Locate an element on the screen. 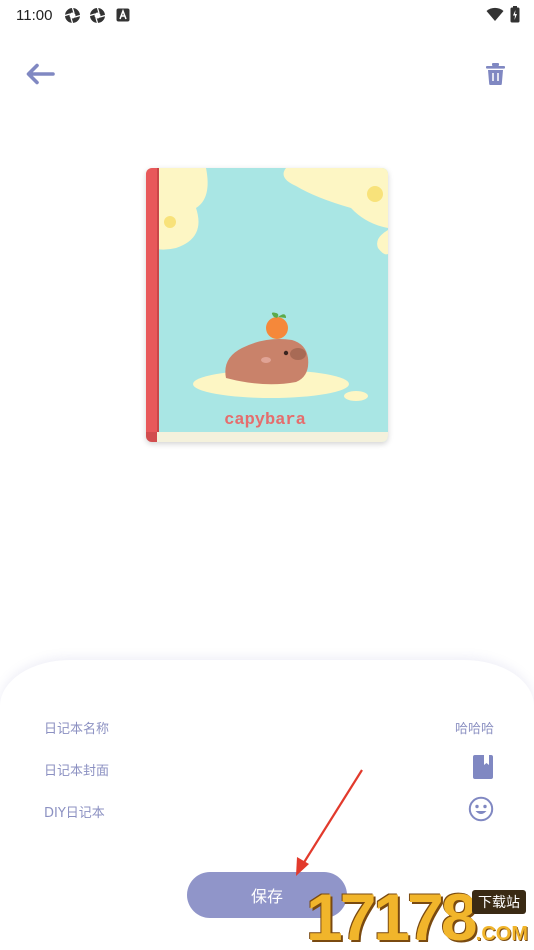  delete-button is located at coordinates (495, 76).